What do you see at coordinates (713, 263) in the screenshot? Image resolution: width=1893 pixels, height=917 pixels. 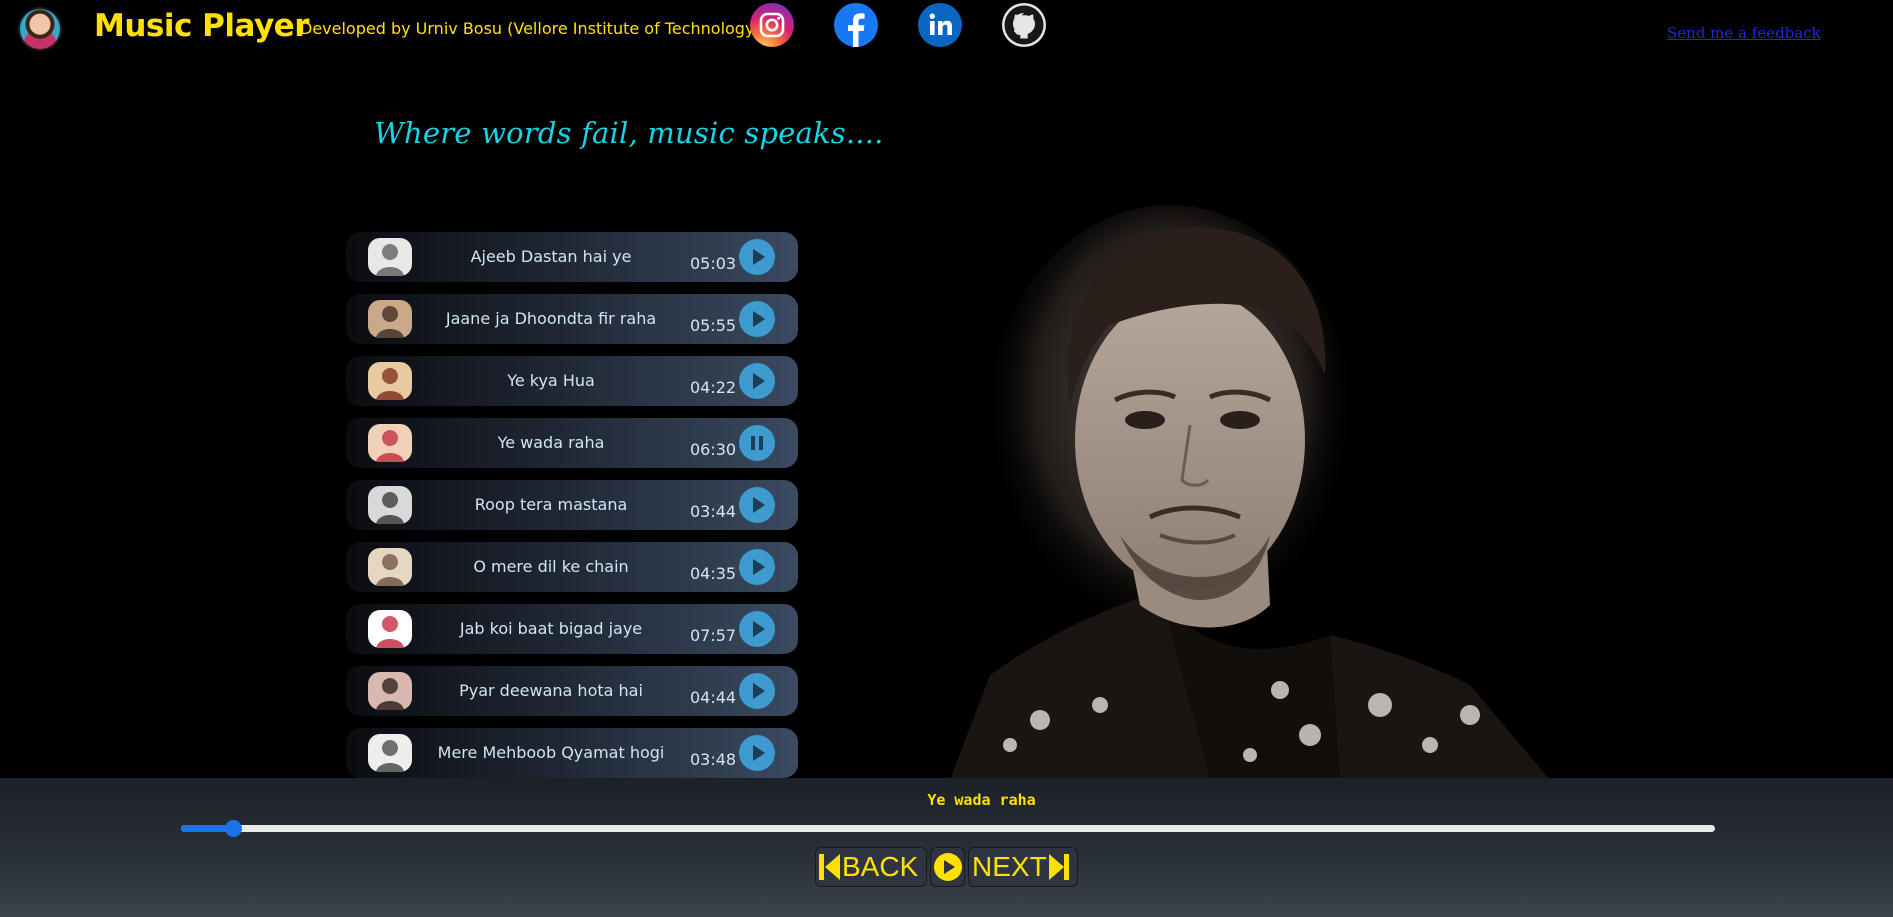 I see `song-duration: 05:03` at bounding box center [713, 263].